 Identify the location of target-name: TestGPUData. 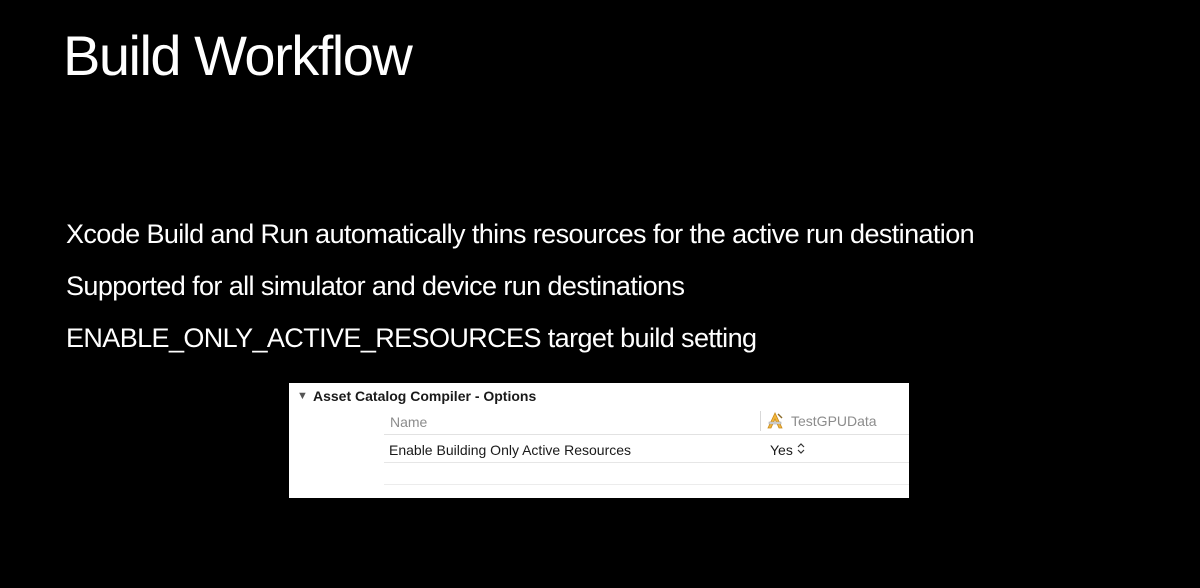
(834, 421).